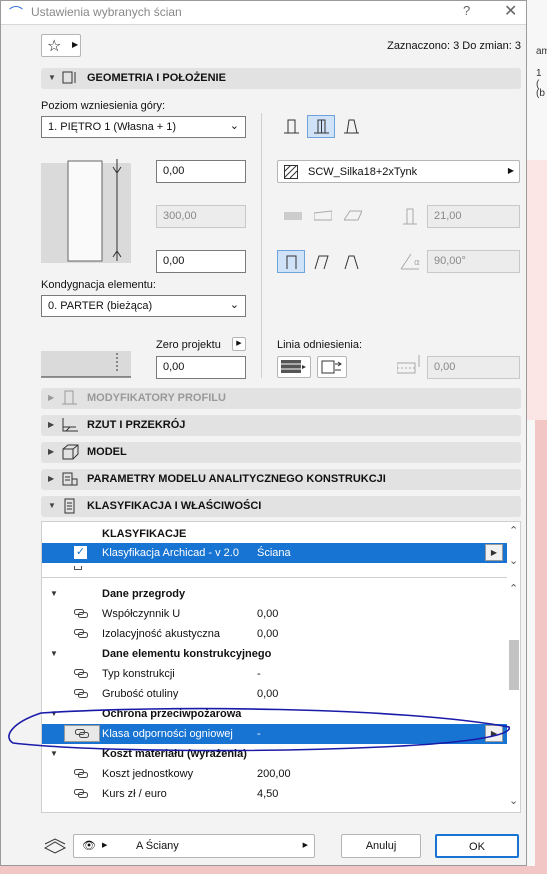 The image size is (547, 874). Describe the element at coordinates (513, 696) in the screenshot. I see `properties-scrollbar: ⌃ ⌄` at that location.